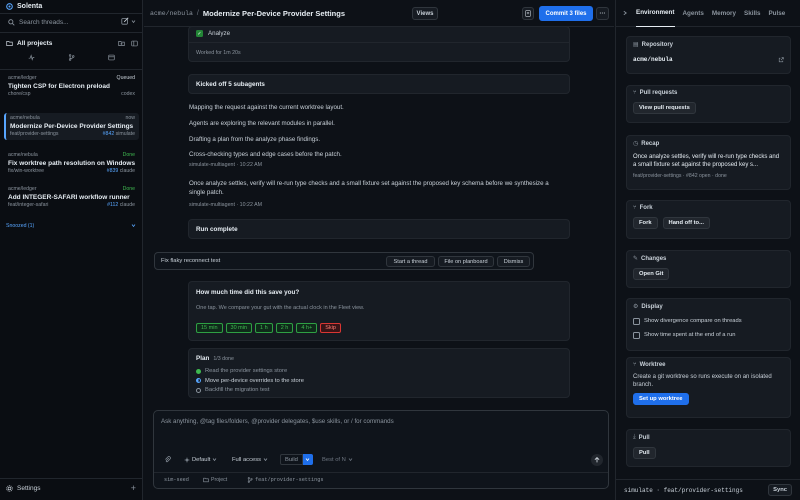 This screenshot has width=800, height=500. Describe the element at coordinates (125, 134) in the screenshot. I see `thread-agent: simulate` at that location.